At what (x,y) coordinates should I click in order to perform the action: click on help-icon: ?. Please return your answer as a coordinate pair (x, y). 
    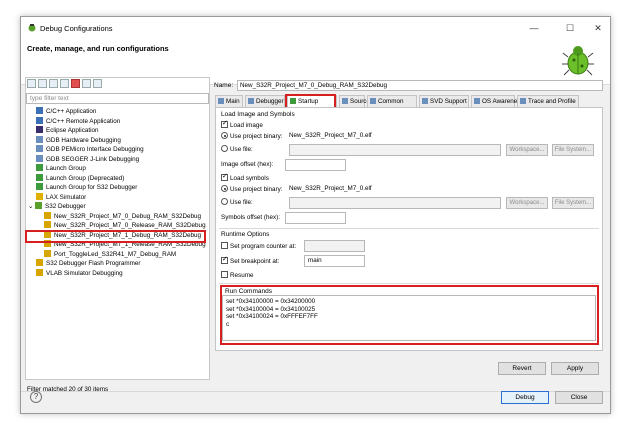
    Looking at the image, I should click on (36, 397).